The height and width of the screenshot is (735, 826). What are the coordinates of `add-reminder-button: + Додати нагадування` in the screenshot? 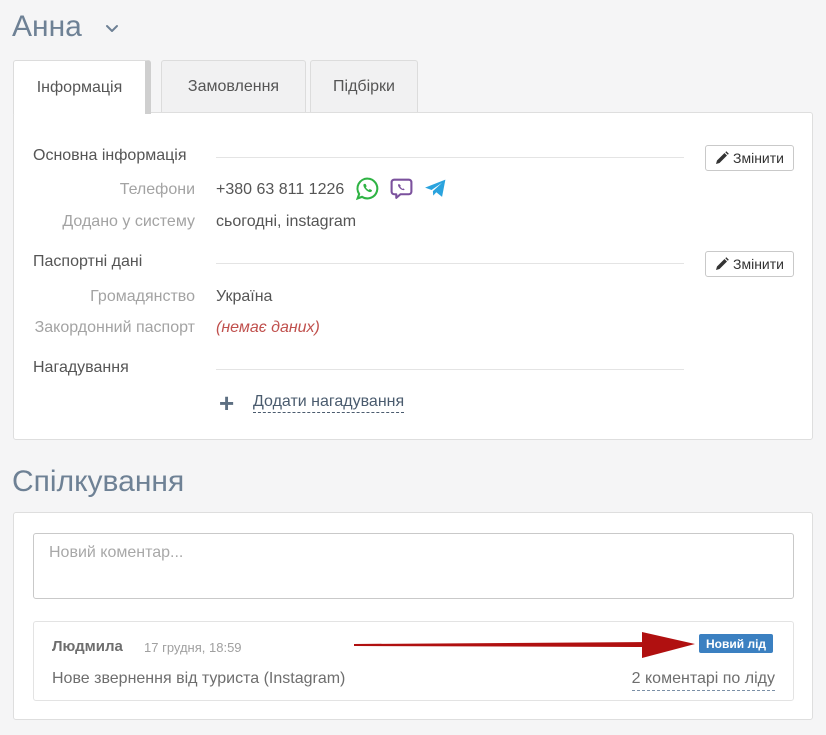 It's located at (312, 403).